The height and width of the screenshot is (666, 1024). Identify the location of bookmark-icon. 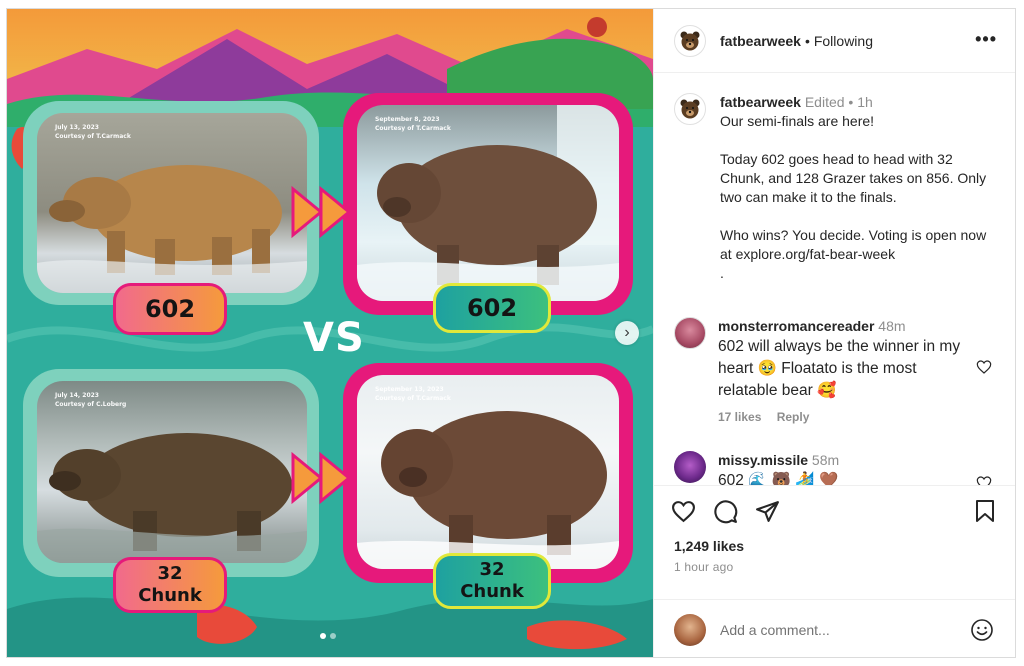
(985, 511).